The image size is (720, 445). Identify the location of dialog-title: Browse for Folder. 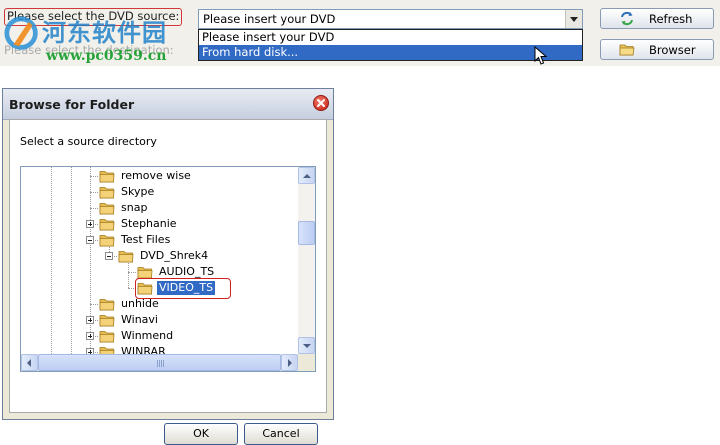
(72, 104).